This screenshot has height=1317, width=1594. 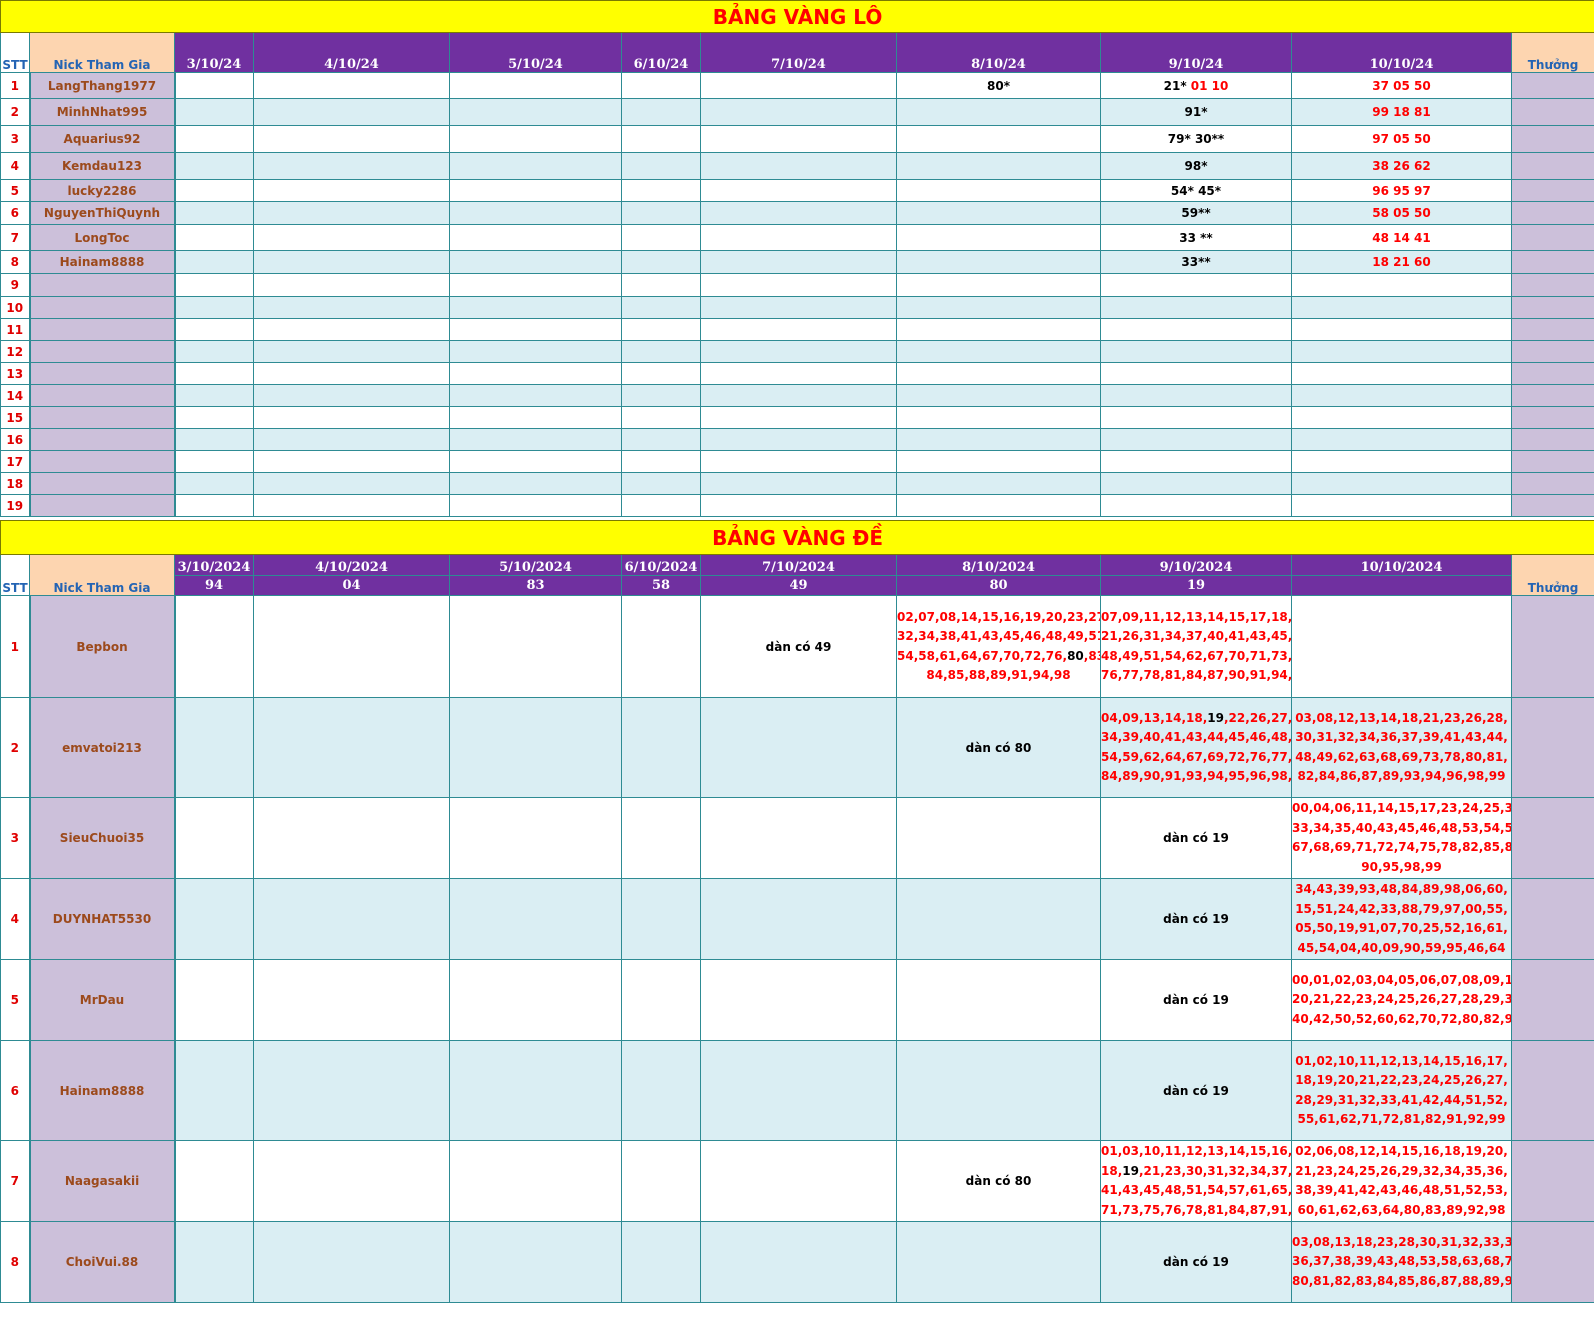 I want to click on lo-cell: 99 18 81, so click(x=1401, y=112).